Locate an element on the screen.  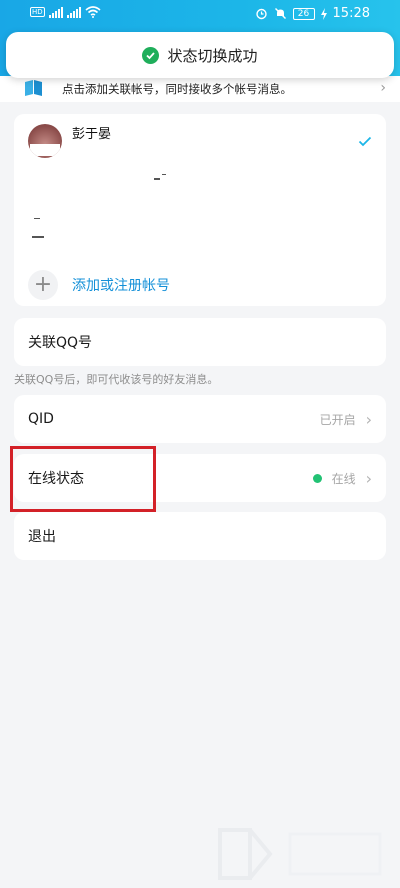
mute-icon is located at coordinates (280, 13).